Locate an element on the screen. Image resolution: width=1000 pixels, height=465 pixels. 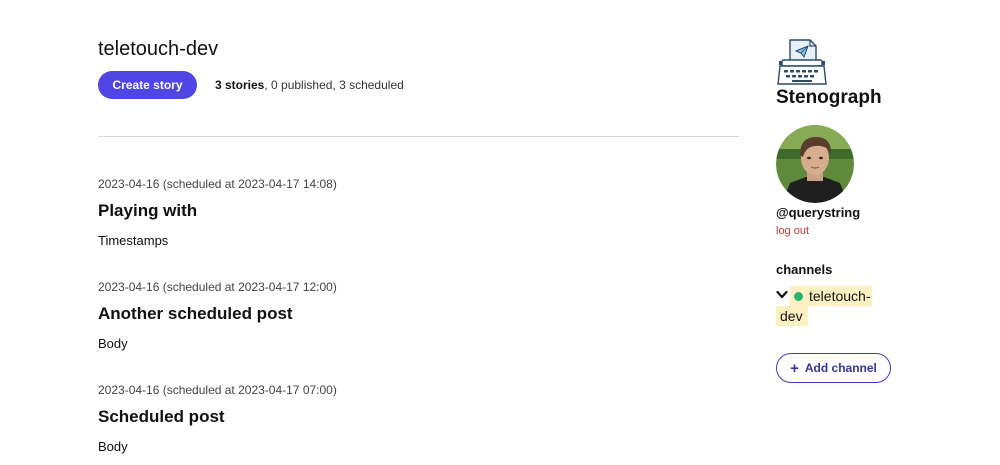
channels-heading: channels is located at coordinates (804, 269).